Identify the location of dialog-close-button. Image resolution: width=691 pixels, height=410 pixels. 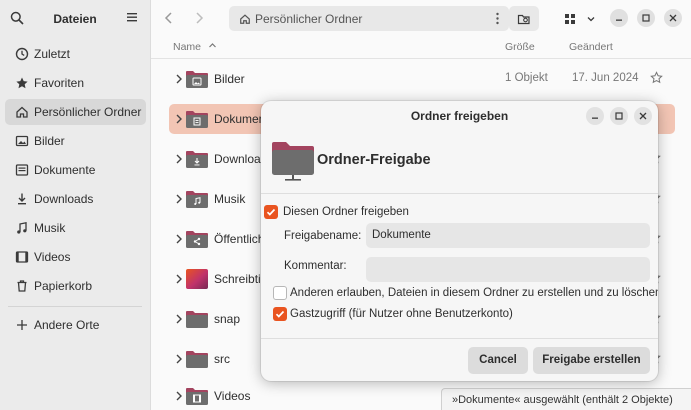
(643, 116).